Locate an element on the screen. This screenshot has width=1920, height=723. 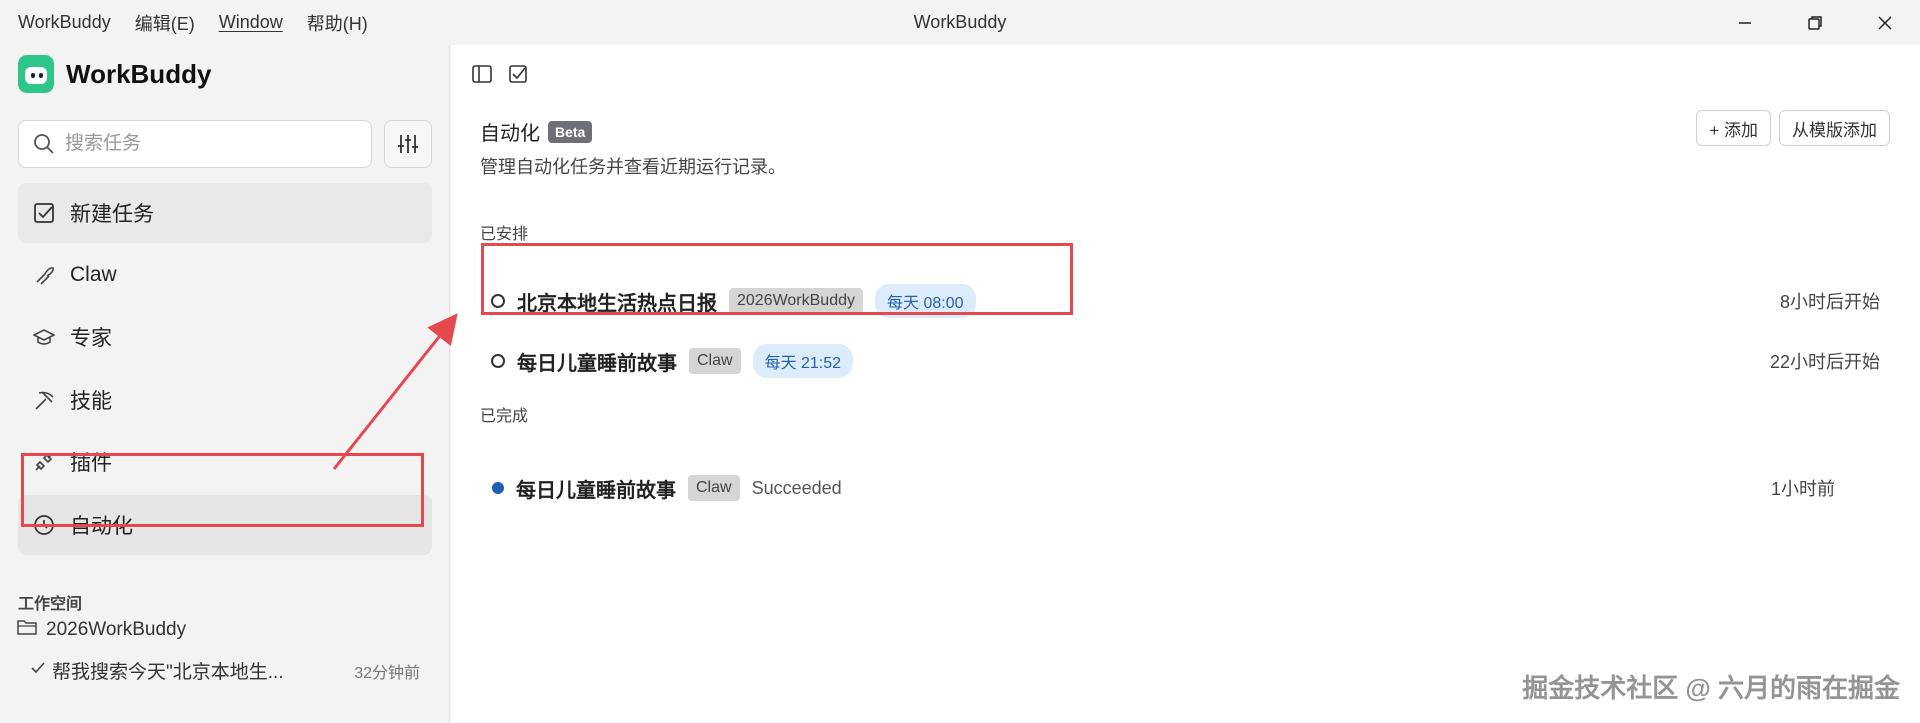
restore-icon is located at coordinates (1815, 22).